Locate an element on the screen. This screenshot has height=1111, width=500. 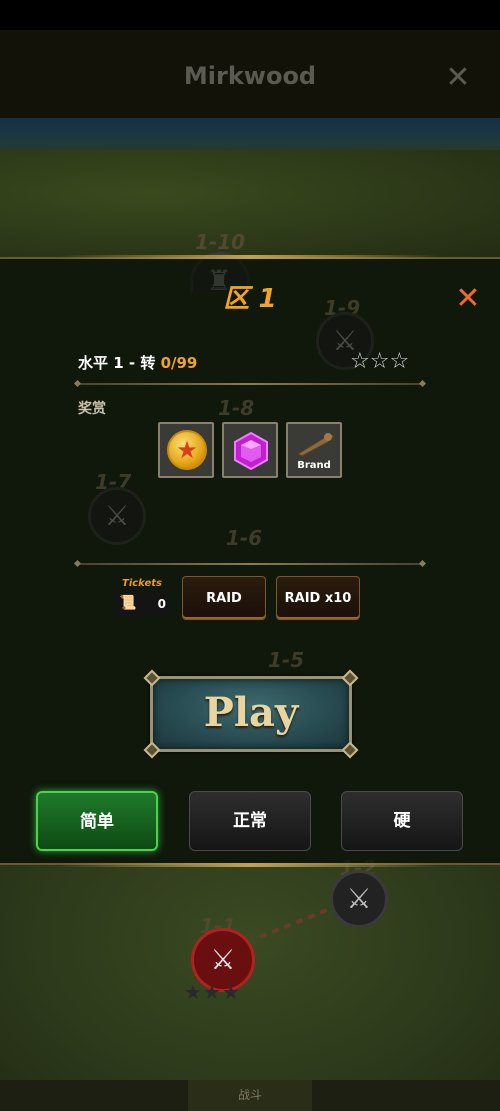
reward-slot-gem is located at coordinates (250, 450).